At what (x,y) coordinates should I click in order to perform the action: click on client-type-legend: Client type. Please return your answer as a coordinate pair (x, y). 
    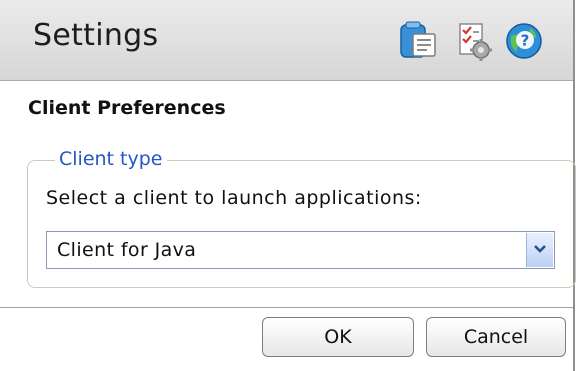
    Looking at the image, I should click on (111, 159).